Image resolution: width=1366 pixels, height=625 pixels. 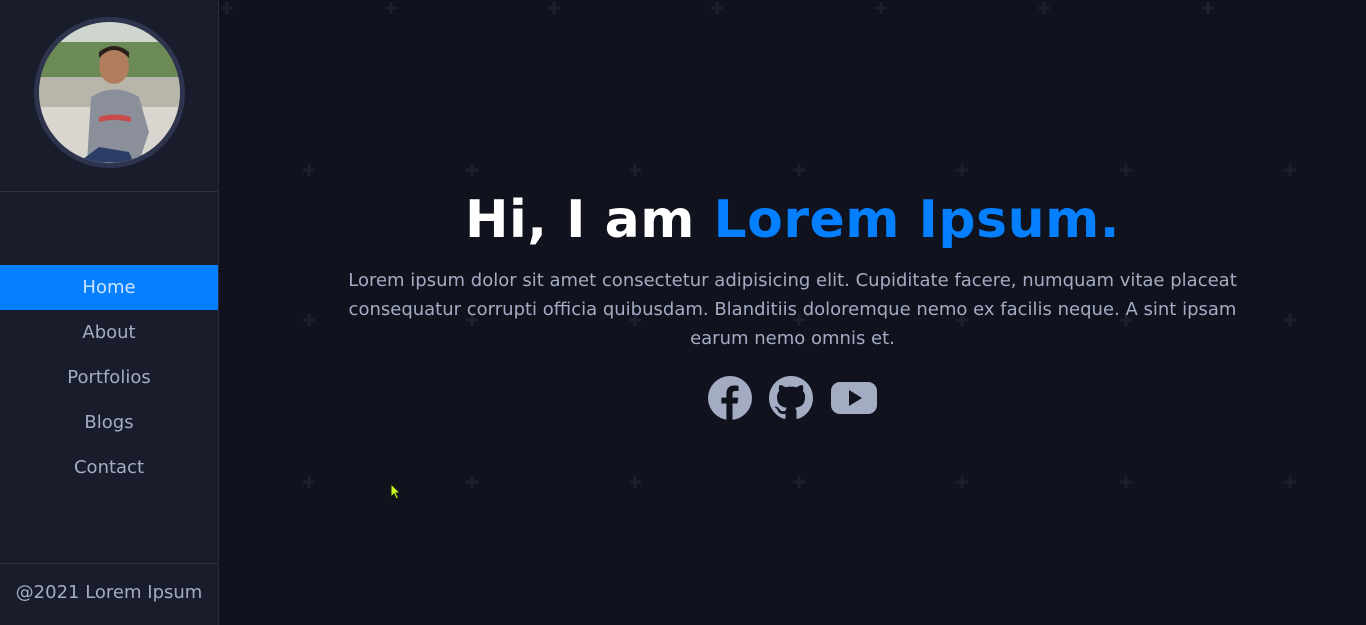 I want to click on footer-divider, so click(x=109, y=563).